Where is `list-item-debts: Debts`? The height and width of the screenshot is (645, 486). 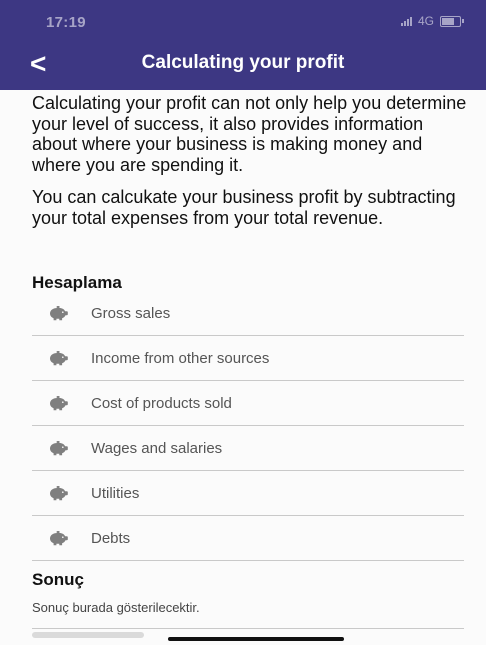 list-item-debts: Debts is located at coordinates (248, 538).